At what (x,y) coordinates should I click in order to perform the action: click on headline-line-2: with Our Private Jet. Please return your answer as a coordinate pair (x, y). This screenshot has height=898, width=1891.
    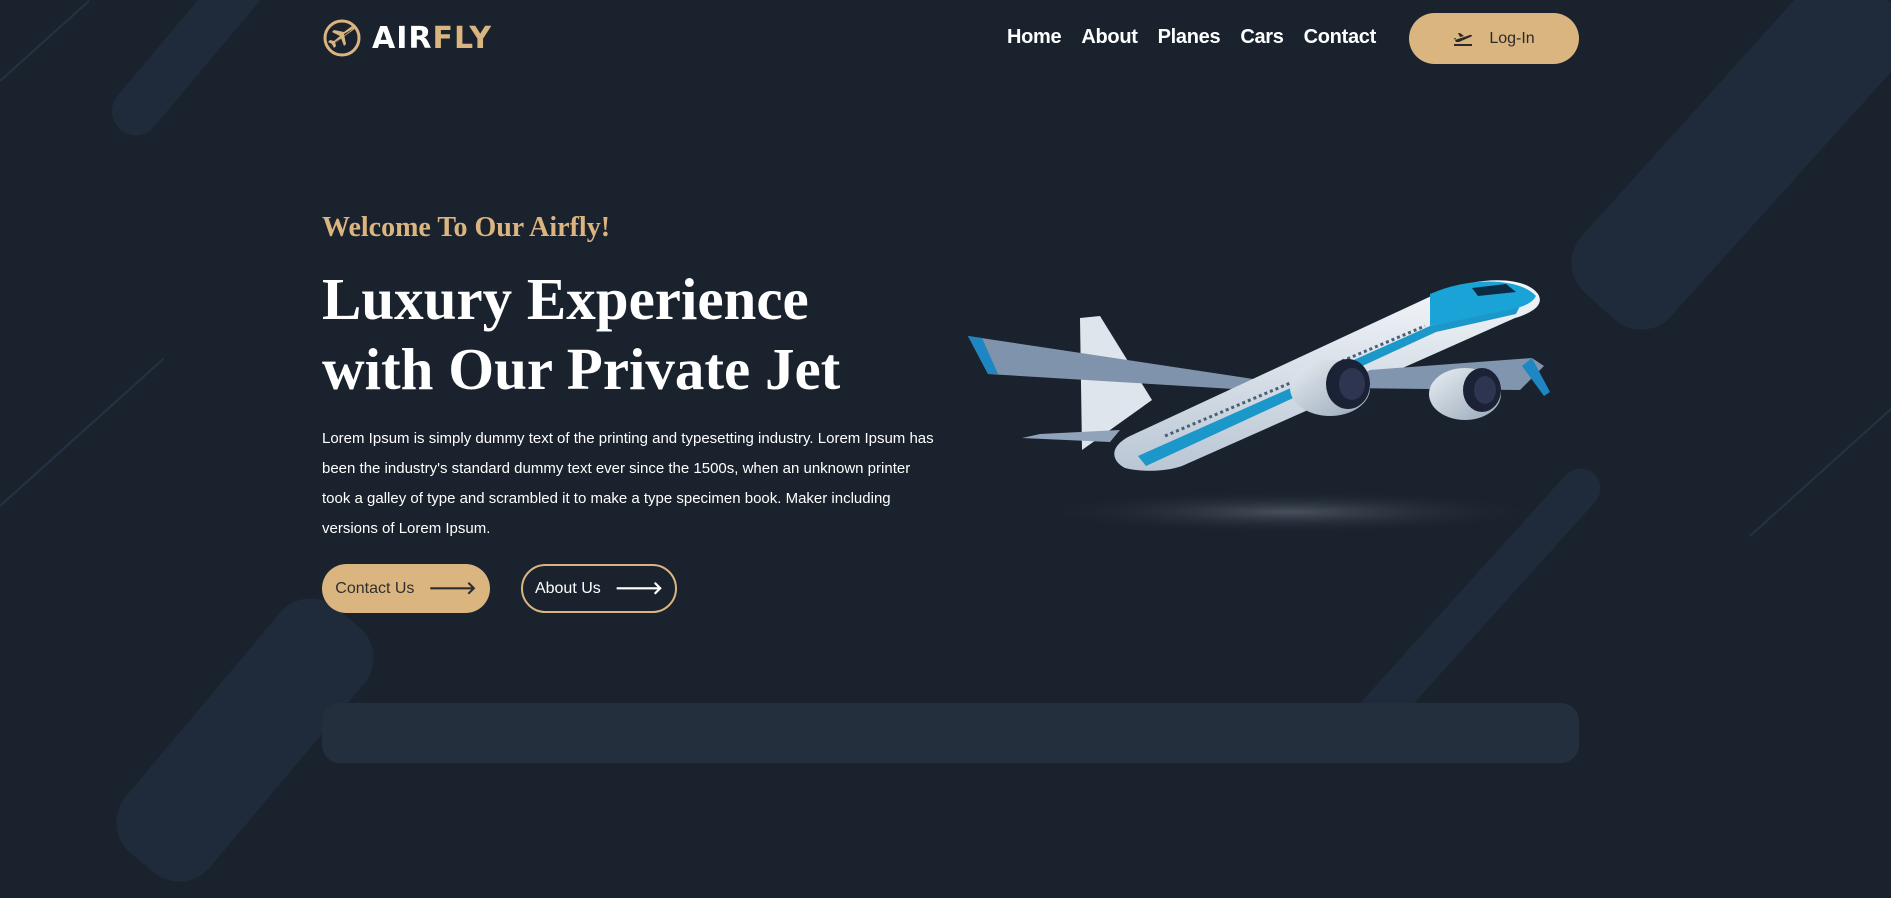
    Looking at the image, I should click on (581, 369).